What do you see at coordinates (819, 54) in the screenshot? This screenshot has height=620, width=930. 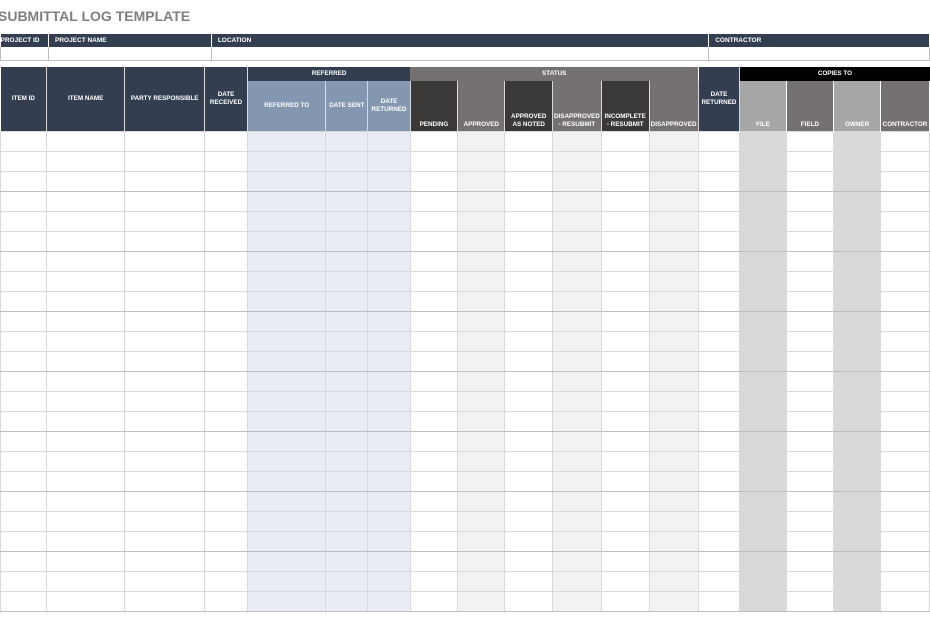 I see `contractor-cell` at bounding box center [819, 54].